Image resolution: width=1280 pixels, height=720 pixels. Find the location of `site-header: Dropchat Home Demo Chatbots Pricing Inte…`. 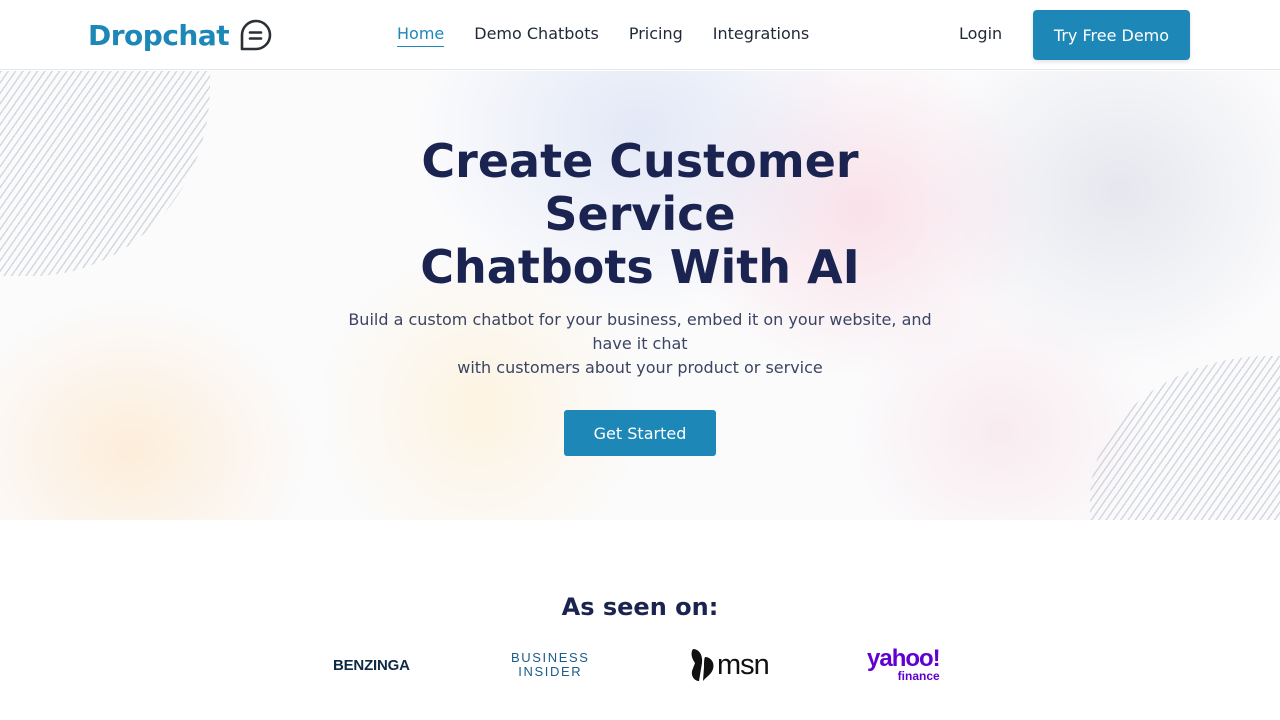

site-header: Dropchat Home Demo Chatbots Pricing Inte… is located at coordinates (640, 35).